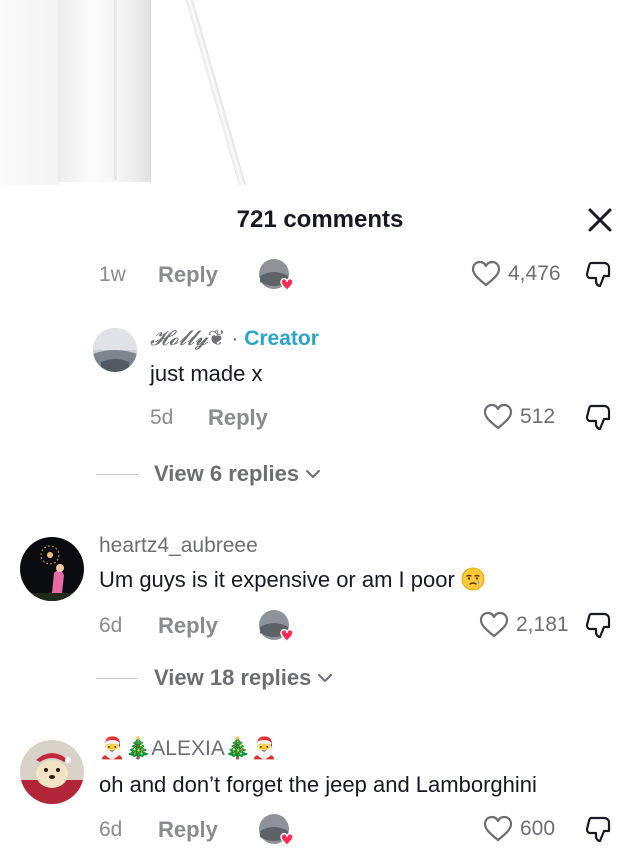 Image resolution: width=640 pixels, height=853 pixels. What do you see at coordinates (188, 749) in the screenshot?
I see `comment-username: 🎅🎄ALEXIA🎄🎅` at bounding box center [188, 749].